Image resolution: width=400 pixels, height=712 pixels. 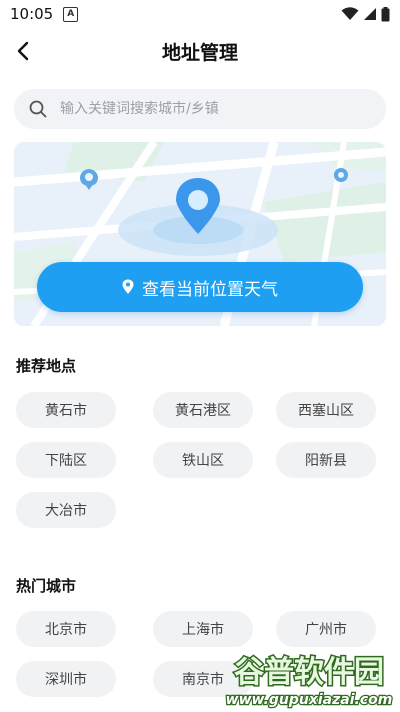 I want to click on hot-city-chip: 上海市, so click(x=203, y=629).